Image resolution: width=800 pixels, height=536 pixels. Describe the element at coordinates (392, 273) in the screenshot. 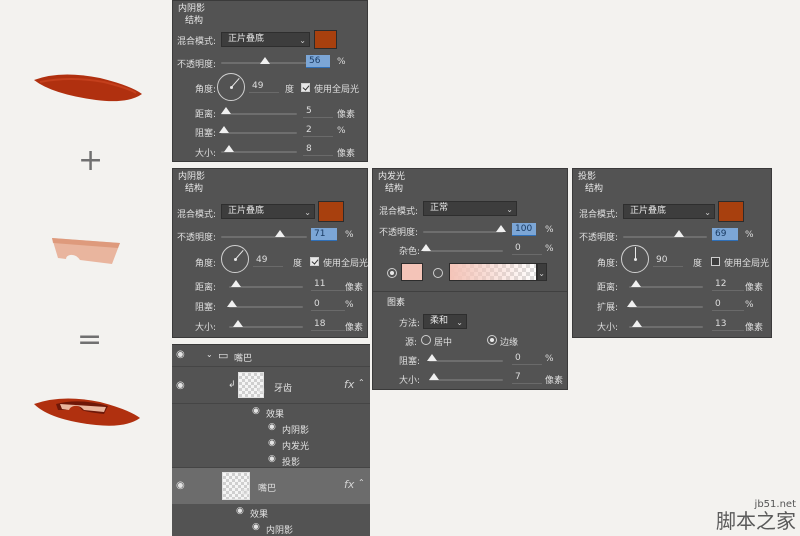

I see `solid-color-radio` at that location.